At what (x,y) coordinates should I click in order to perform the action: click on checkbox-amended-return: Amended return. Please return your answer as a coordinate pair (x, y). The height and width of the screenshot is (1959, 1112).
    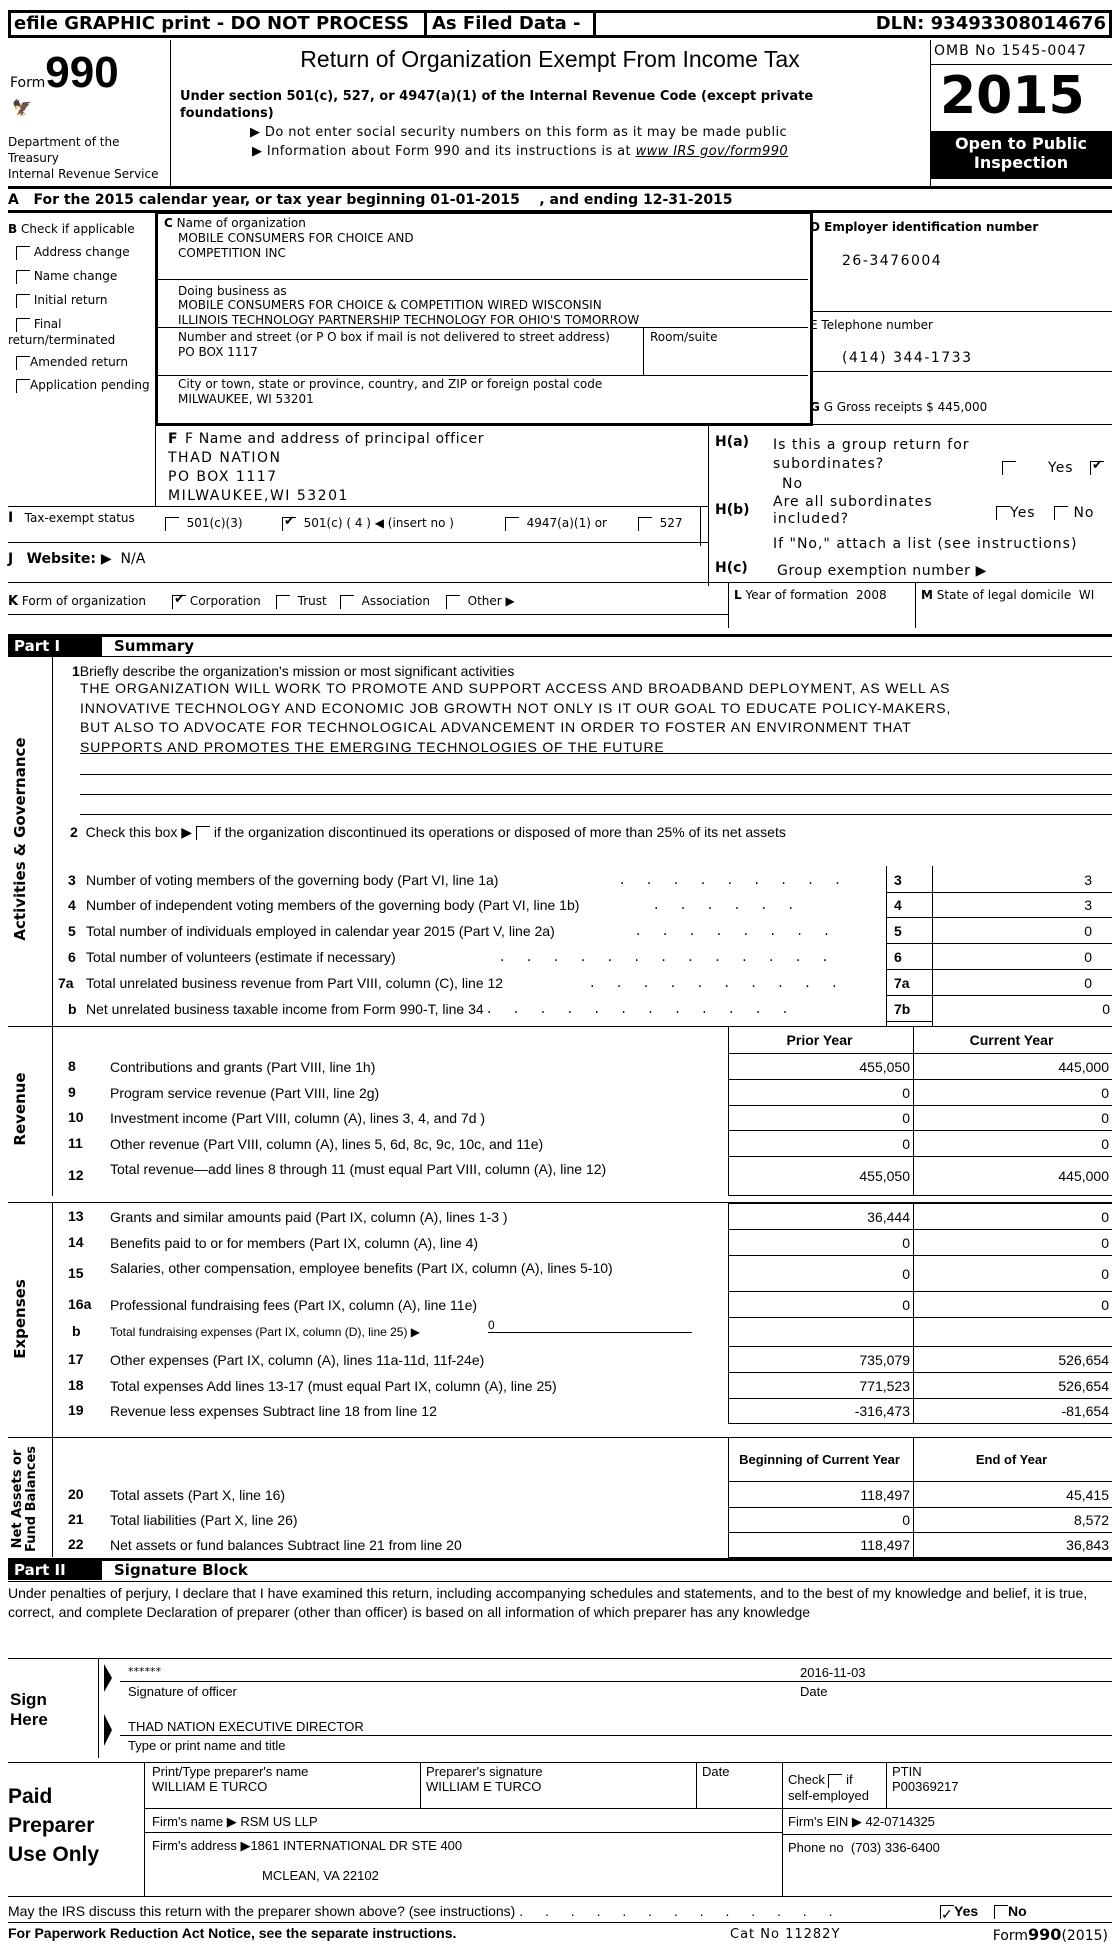
    Looking at the image, I should click on (72, 362).